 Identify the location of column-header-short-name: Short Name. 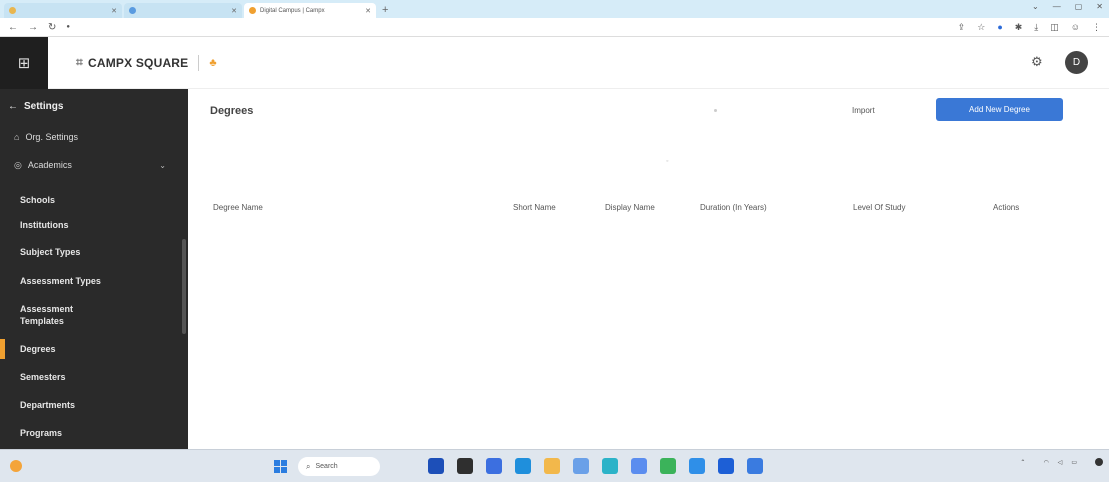
(558, 207).